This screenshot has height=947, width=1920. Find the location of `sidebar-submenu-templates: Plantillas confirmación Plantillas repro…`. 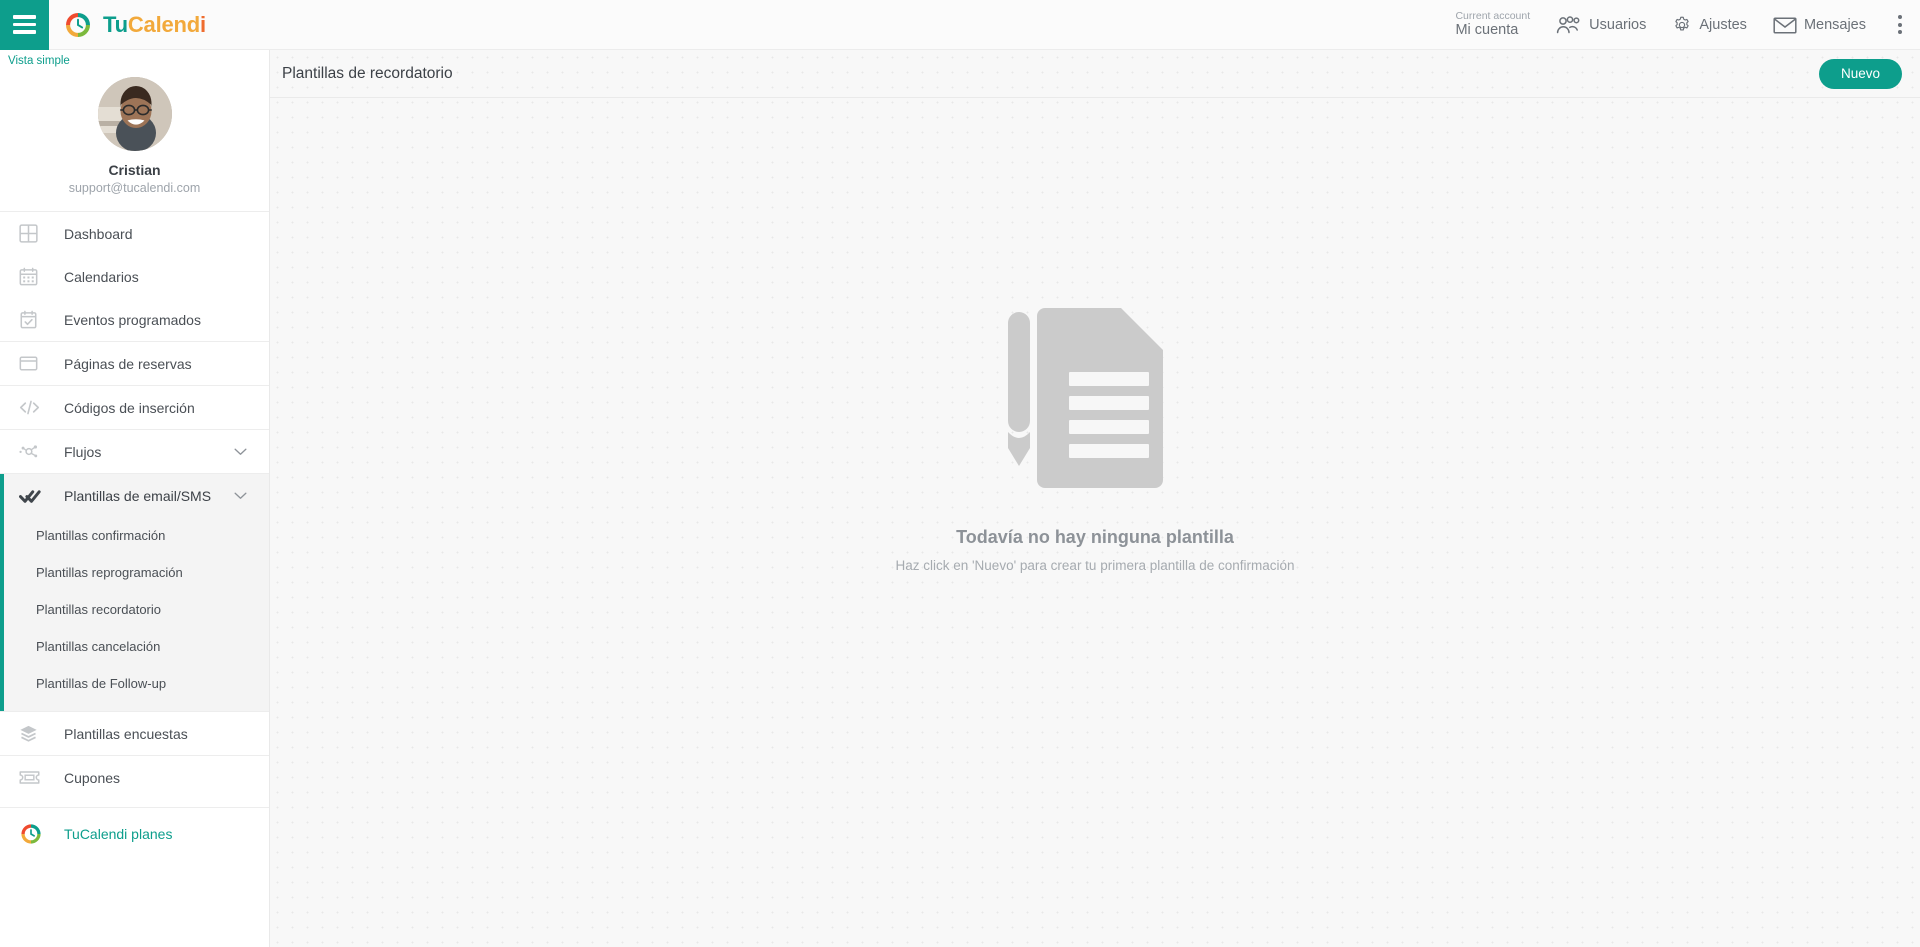

sidebar-submenu-templates: Plantillas confirmación Plantillas repro… is located at coordinates (134, 614).